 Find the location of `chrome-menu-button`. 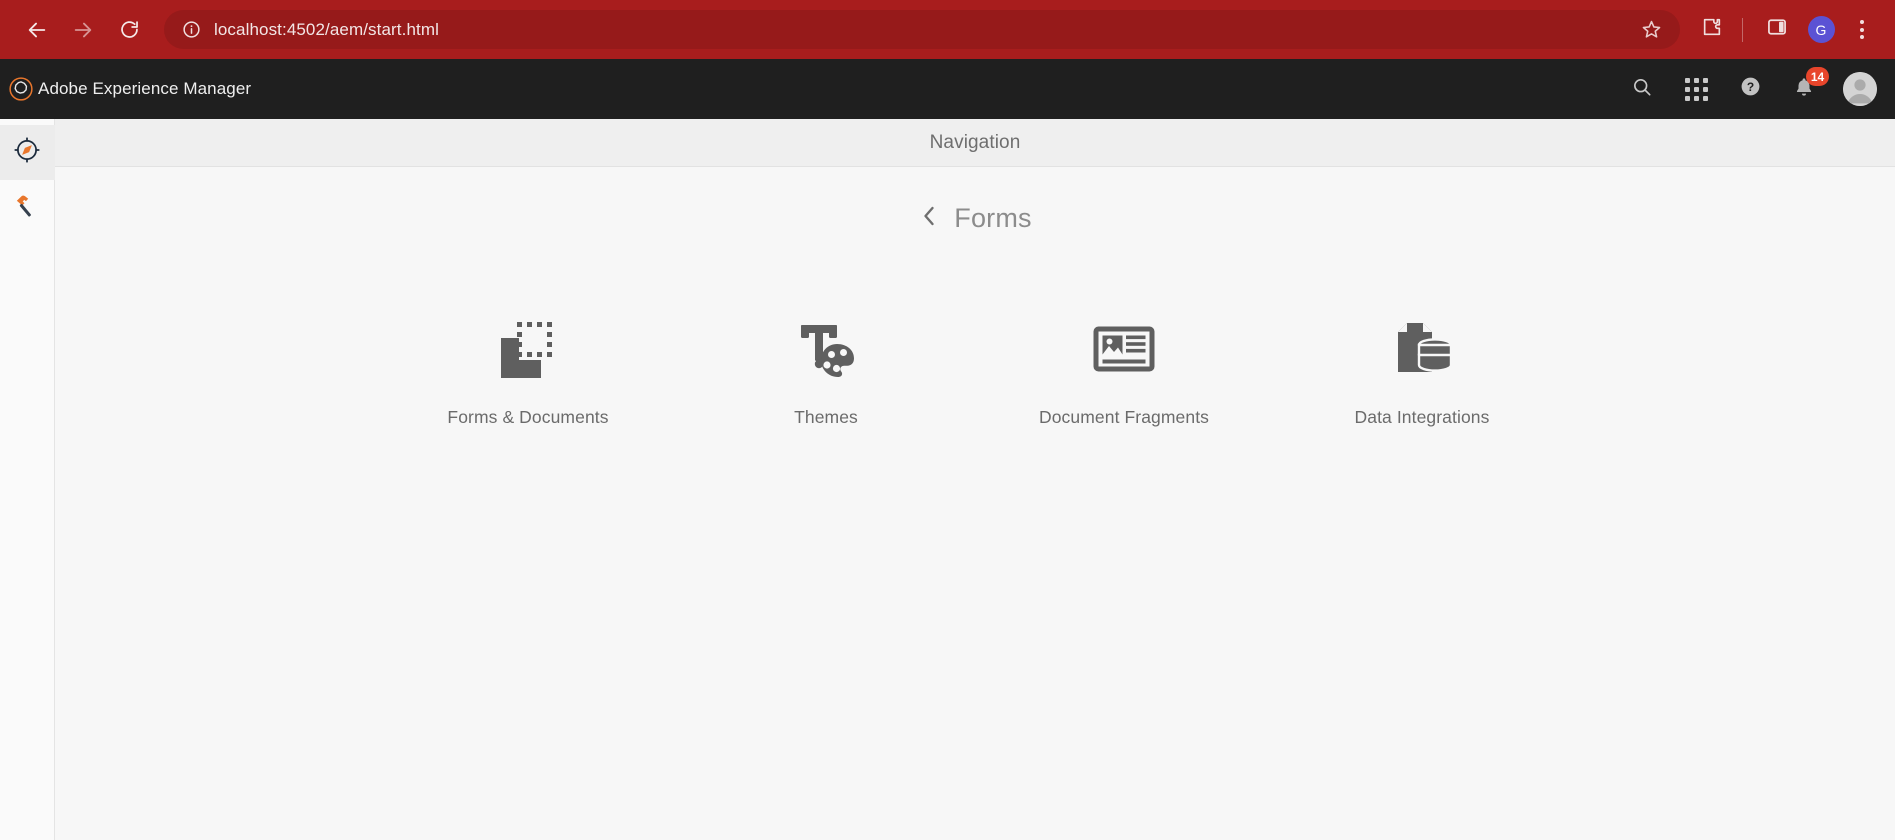

chrome-menu-button is located at coordinates (1862, 30).